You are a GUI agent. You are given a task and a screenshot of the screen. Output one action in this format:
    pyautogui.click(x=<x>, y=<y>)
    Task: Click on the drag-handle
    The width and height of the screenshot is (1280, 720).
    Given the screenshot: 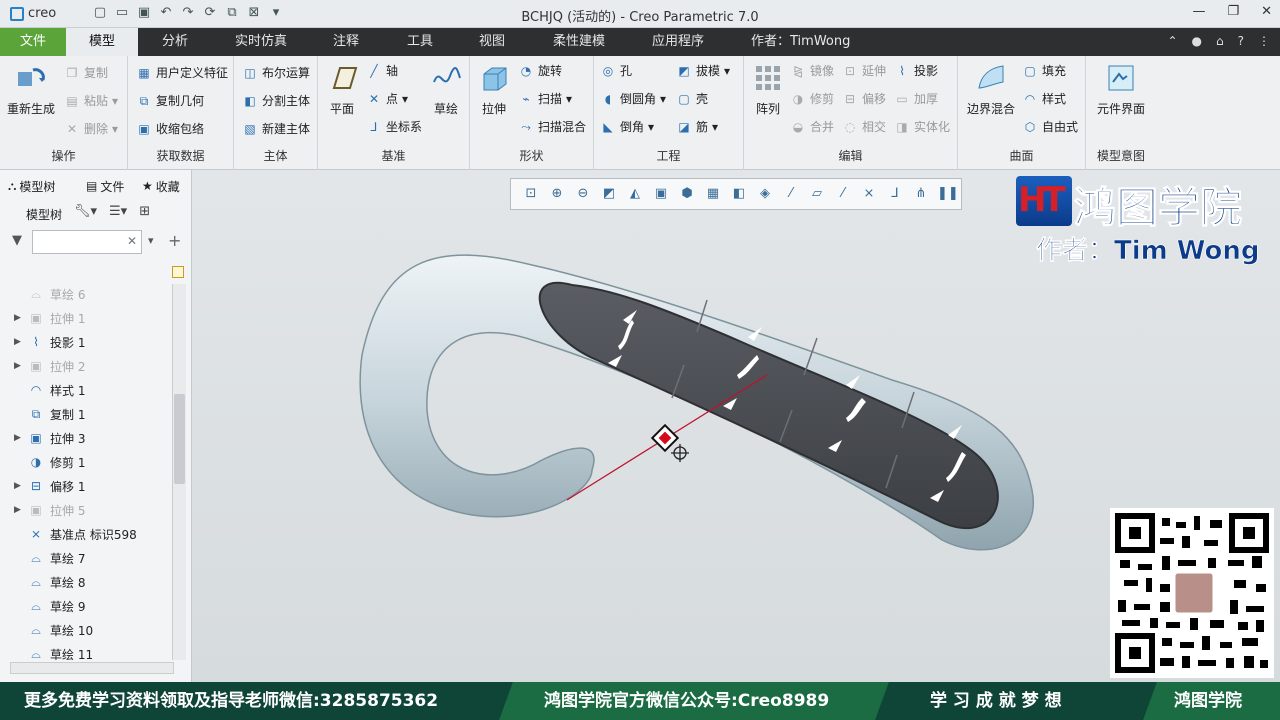 What is the action you would take?
    pyautogui.click(x=665, y=438)
    